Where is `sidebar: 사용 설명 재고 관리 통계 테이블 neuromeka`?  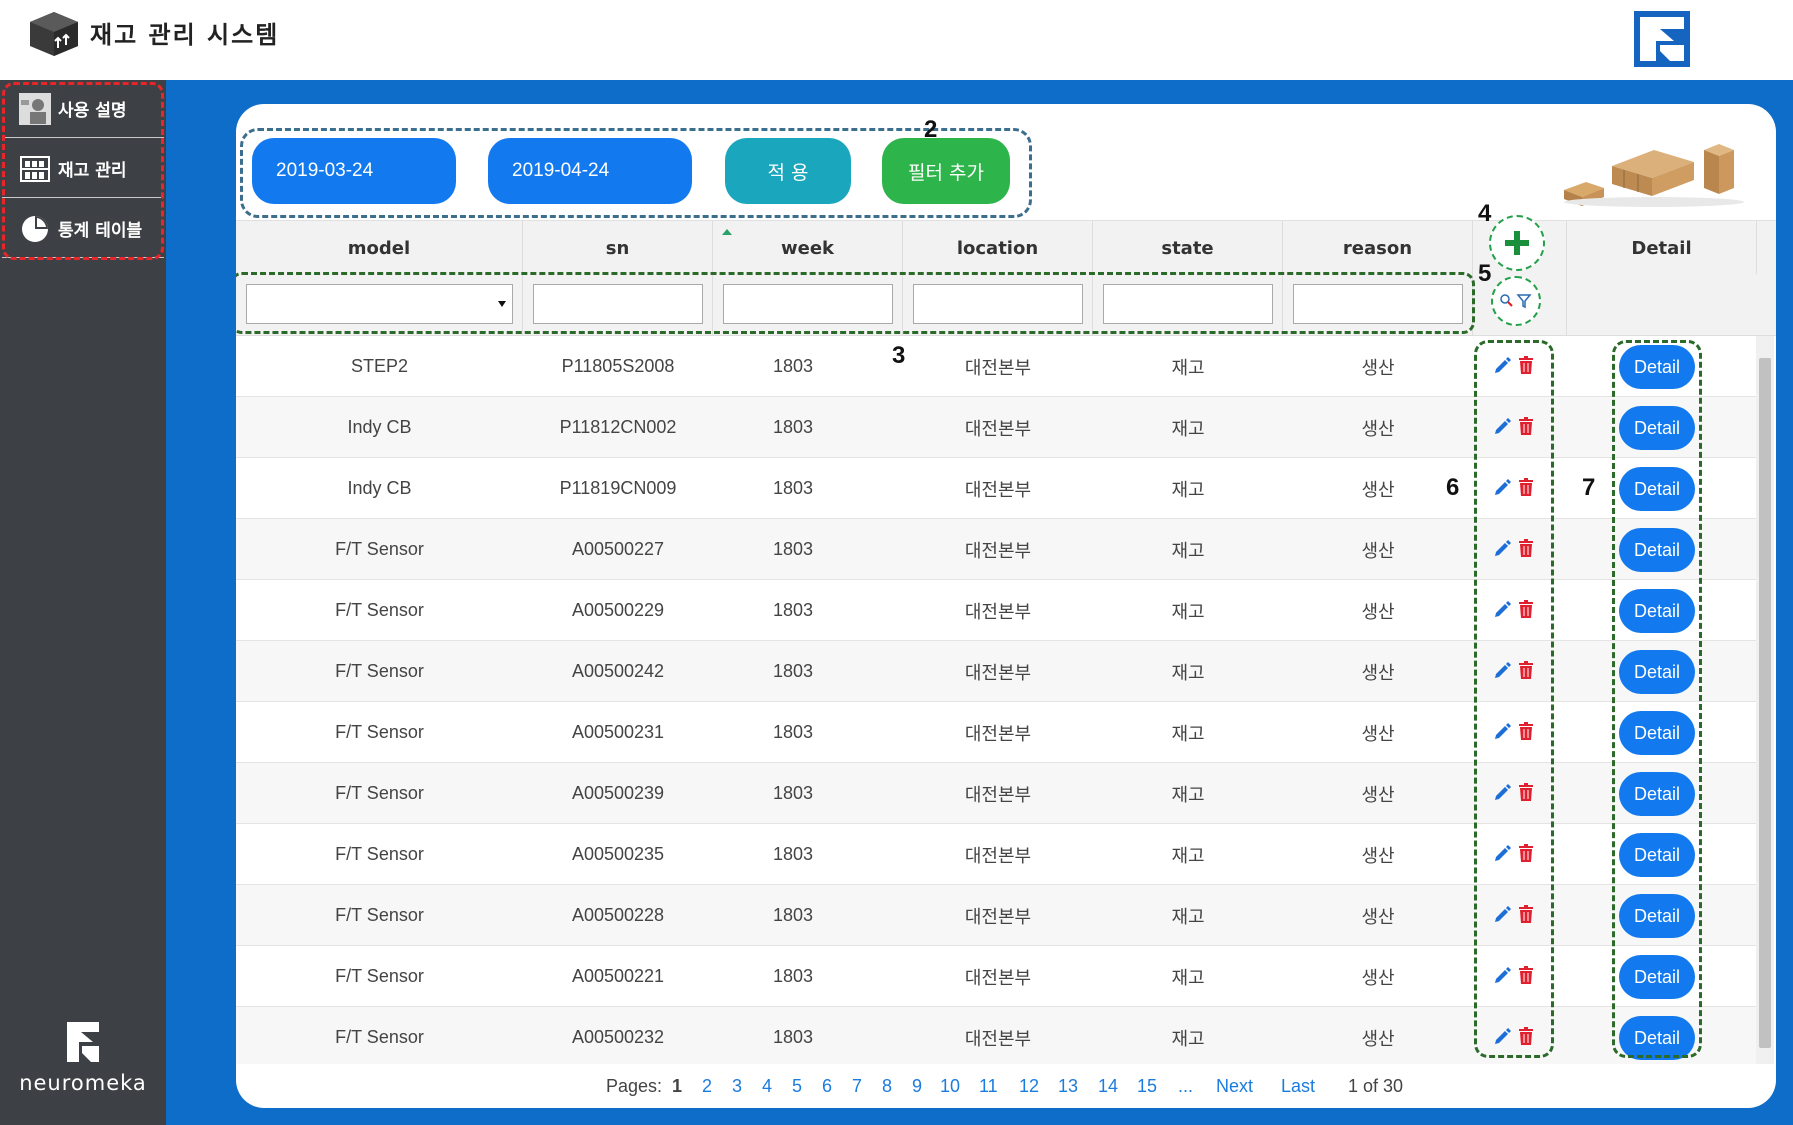 sidebar: 사용 설명 재고 관리 통계 테이블 neuromeka is located at coordinates (83, 602).